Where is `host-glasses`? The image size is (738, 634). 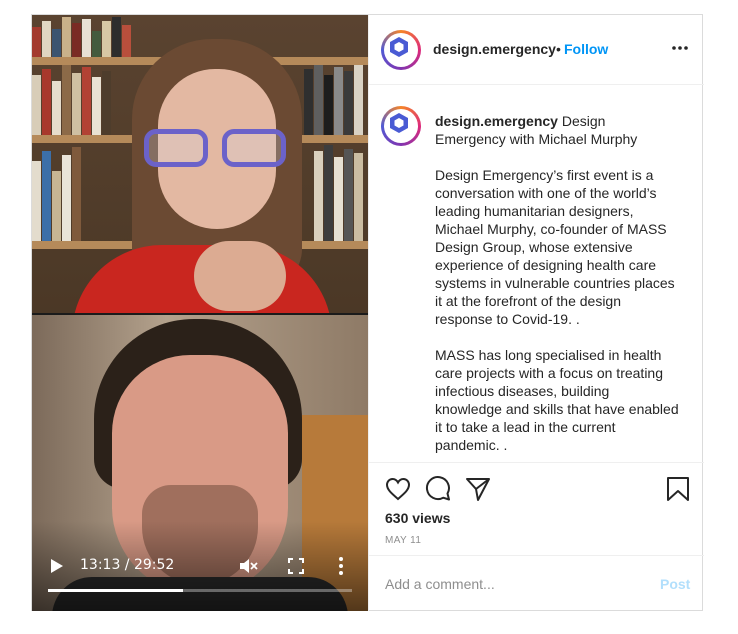
host-glasses is located at coordinates (218, 149).